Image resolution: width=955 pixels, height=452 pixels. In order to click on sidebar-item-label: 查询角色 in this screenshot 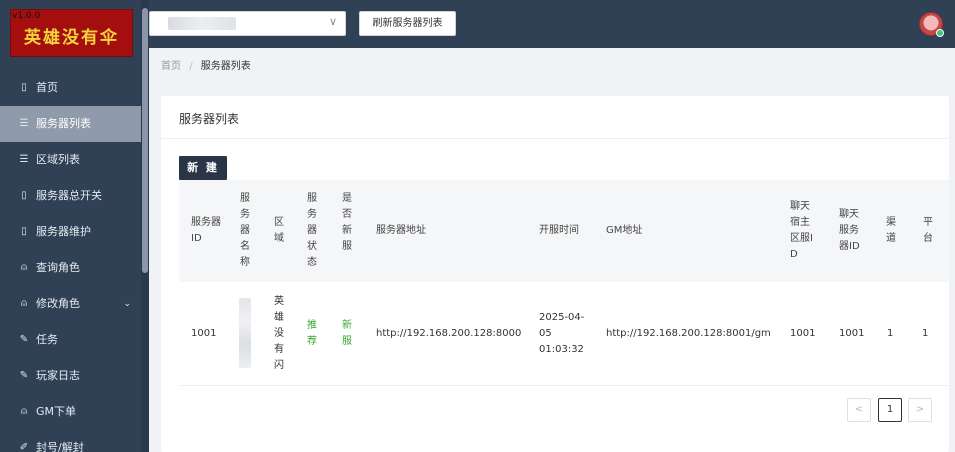, I will do `click(58, 267)`.